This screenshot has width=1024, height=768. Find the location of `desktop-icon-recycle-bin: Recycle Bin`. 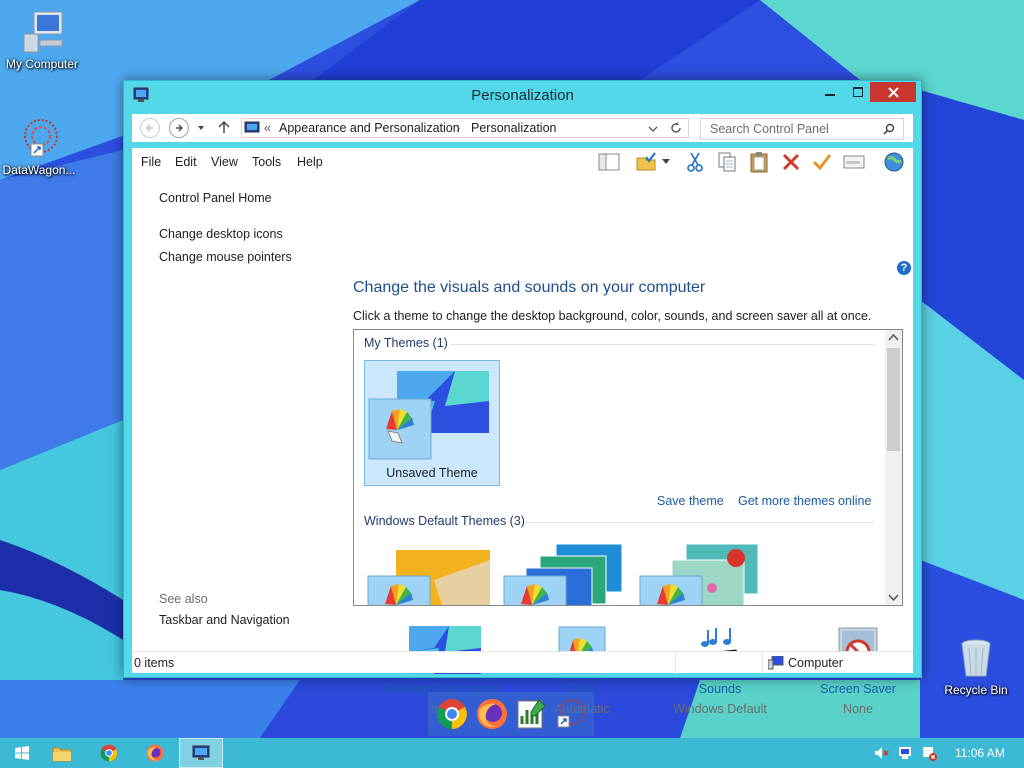

desktop-icon-recycle-bin: Recycle Bin is located at coordinates (976, 666).